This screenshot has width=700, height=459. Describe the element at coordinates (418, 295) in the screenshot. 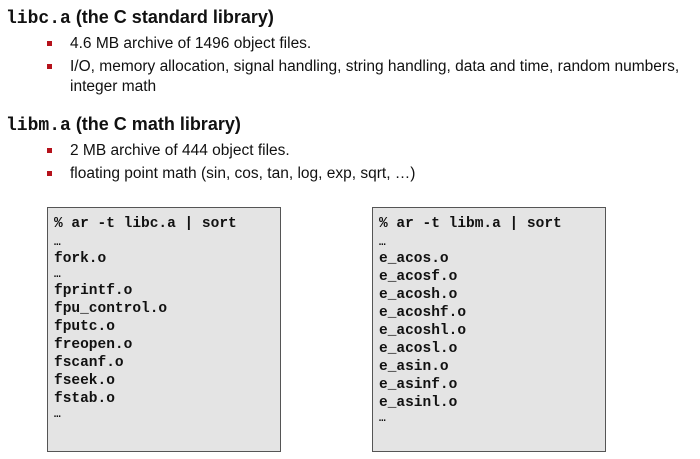

I see `file-entry: e_acosh.o` at that location.